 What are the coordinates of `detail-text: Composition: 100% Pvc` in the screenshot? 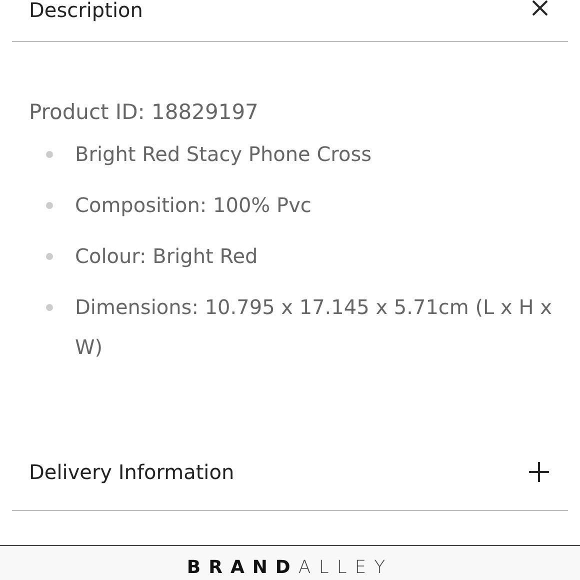 It's located at (193, 205).